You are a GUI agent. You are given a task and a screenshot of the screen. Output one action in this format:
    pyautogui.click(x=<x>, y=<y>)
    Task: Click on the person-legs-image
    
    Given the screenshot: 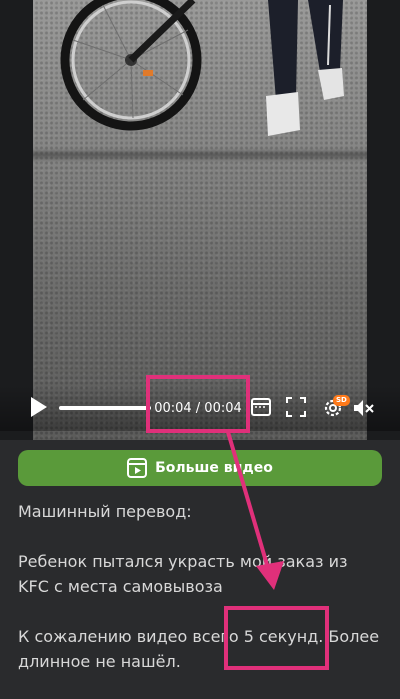 What is the action you would take?
    pyautogui.click(x=305, y=68)
    